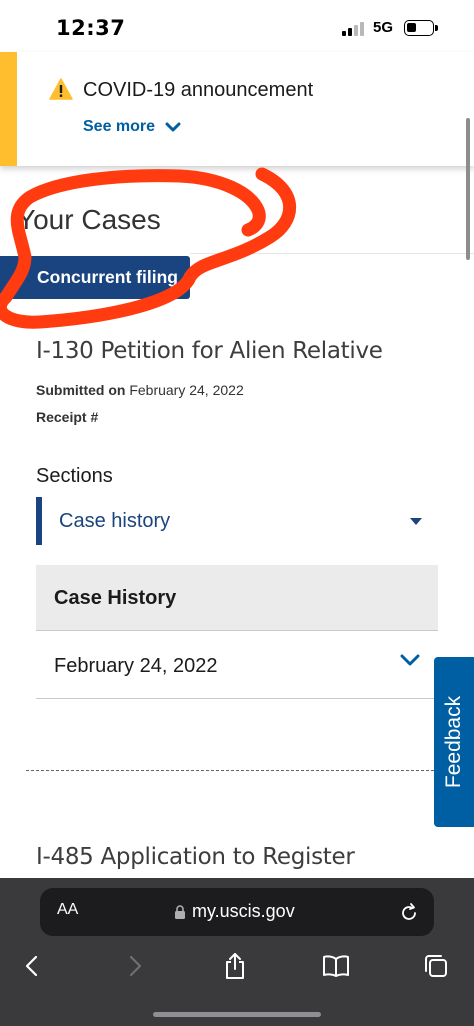  Describe the element at coordinates (198, 90) in the screenshot. I see `alert-title: COVID-19 announcement` at that location.